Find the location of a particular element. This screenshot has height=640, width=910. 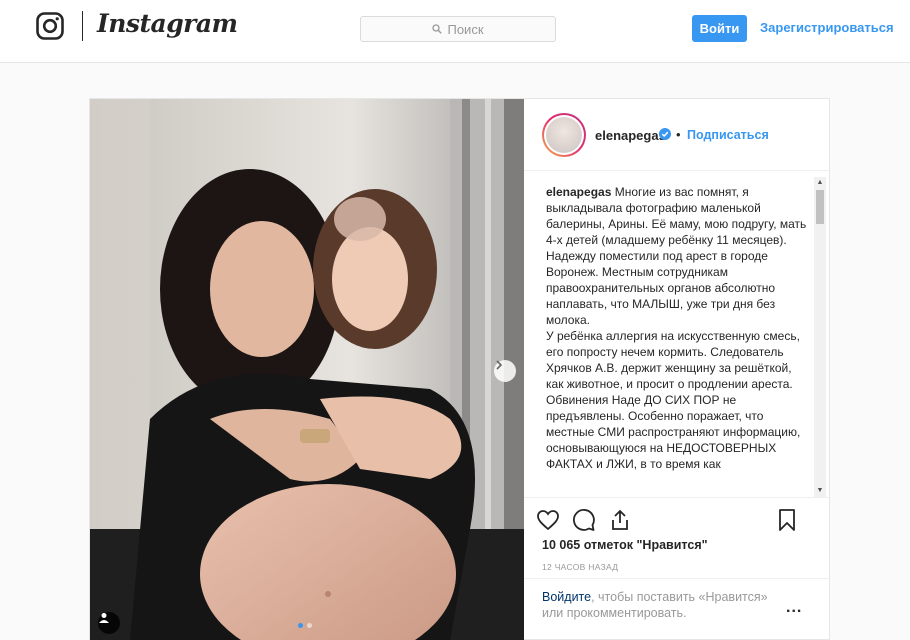

caption-scrollbar: ▲ ▼ is located at coordinates (820, 337).